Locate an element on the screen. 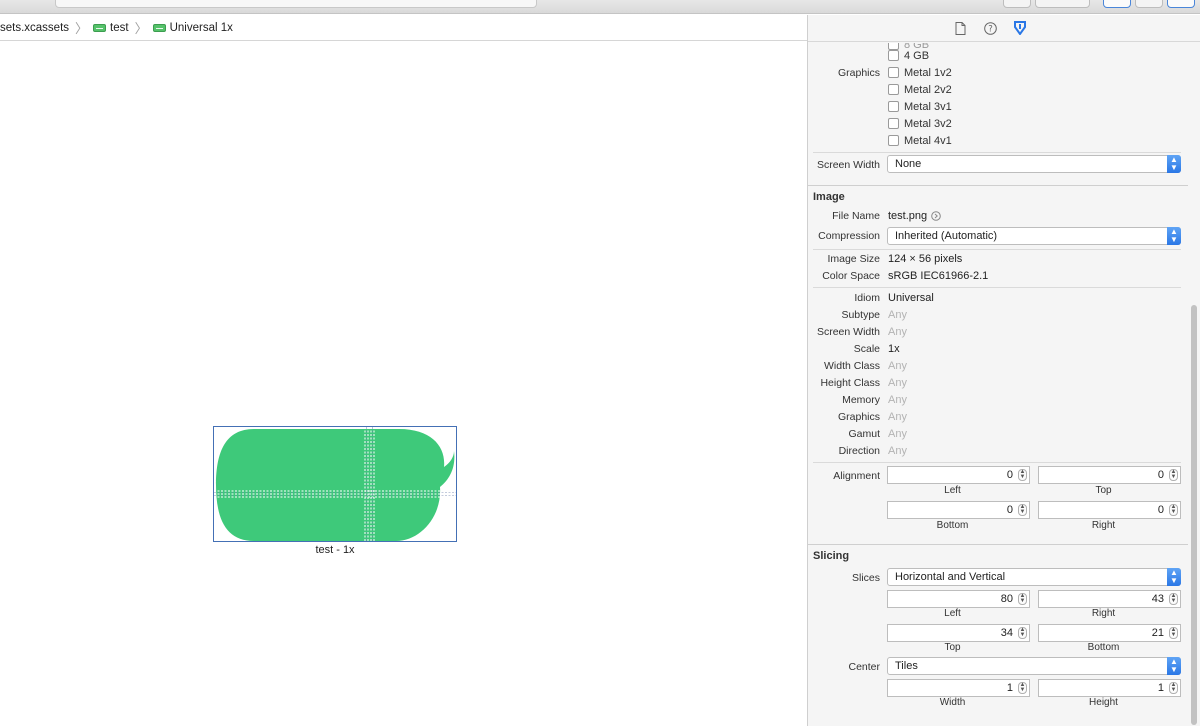 This screenshot has width=1200, height=726. popup-value: Inherited (Automatic) is located at coordinates (946, 236).